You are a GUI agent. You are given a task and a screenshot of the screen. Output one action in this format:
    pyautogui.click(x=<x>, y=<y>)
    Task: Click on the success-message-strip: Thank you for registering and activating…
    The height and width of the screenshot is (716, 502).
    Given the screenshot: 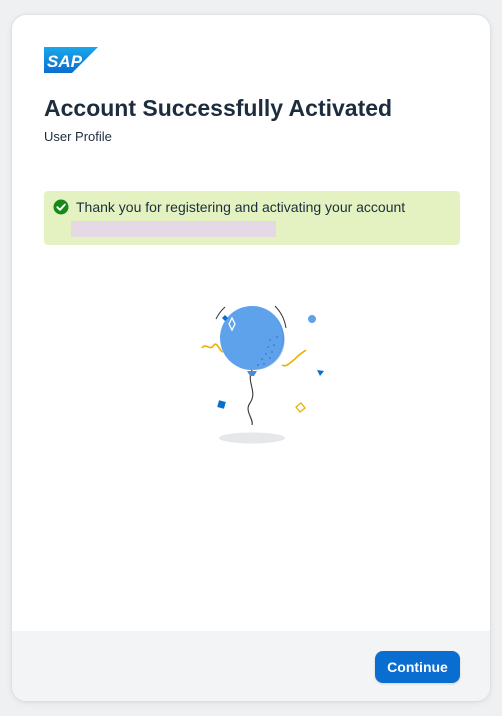 What is the action you would take?
    pyautogui.click(x=252, y=218)
    